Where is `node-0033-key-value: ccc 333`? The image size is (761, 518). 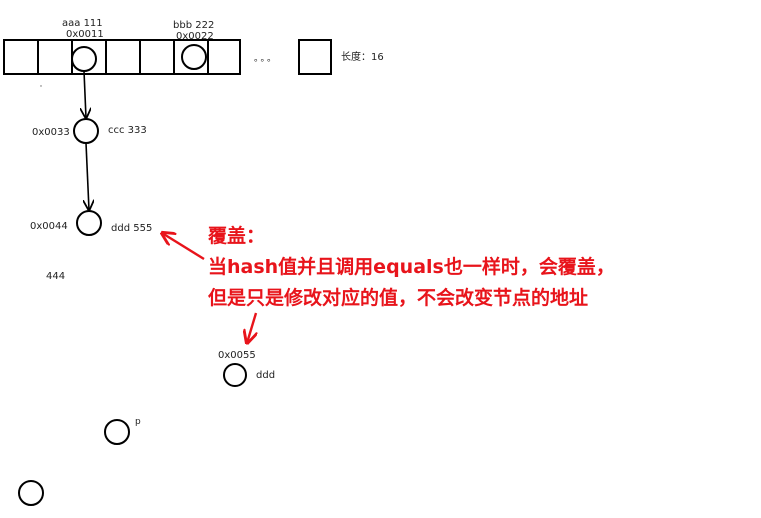
node-0033-key-value: ccc 333 is located at coordinates (127, 130).